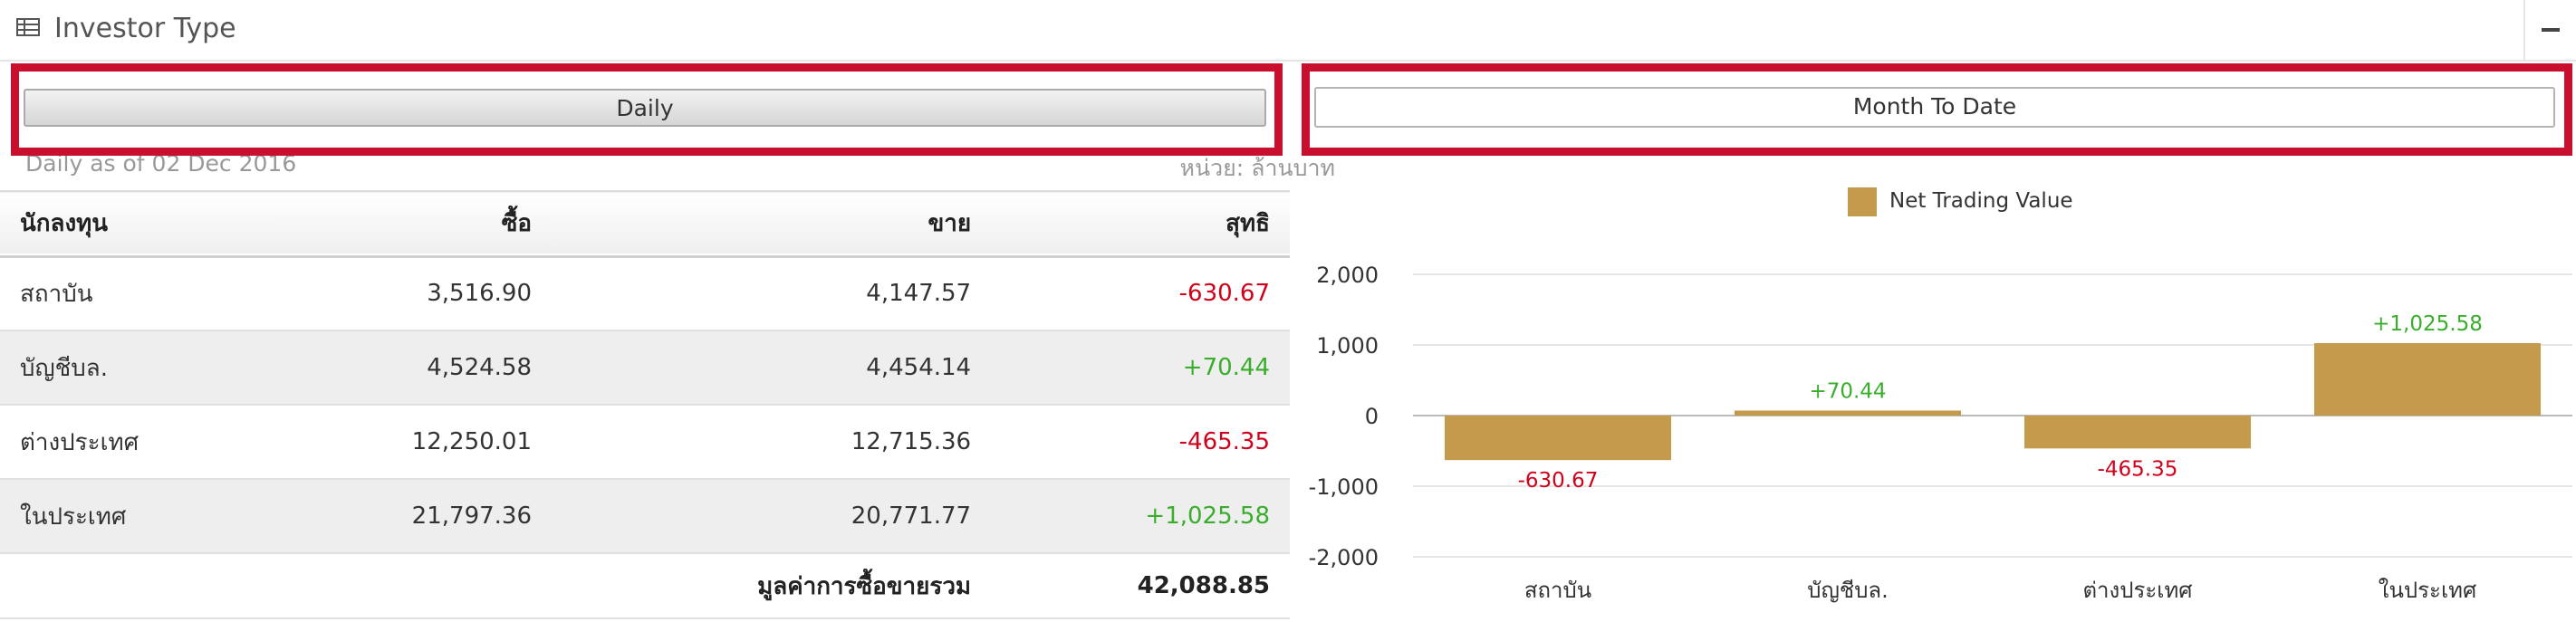  Describe the element at coordinates (645, 585) in the screenshot. I see `total-row: มูลค่าการซื้อขายรวม 42,088.85` at that location.